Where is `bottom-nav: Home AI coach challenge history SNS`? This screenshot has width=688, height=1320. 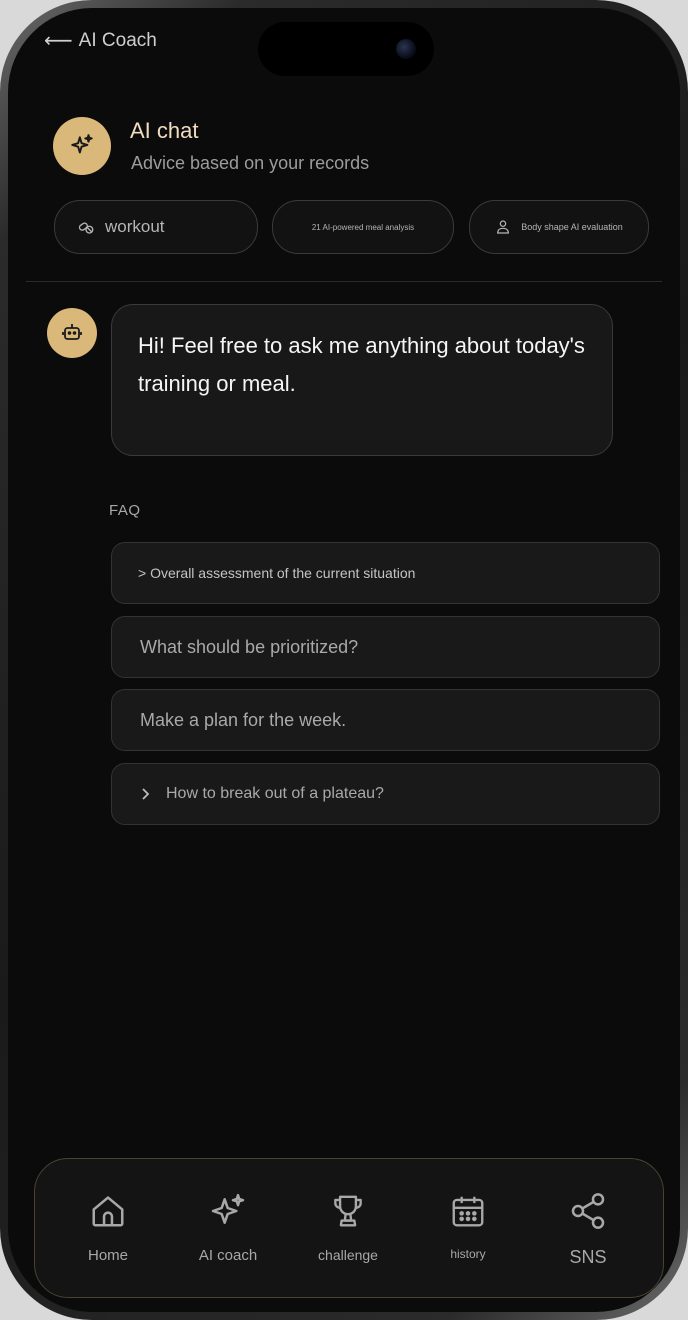
bottom-nav: Home AI coach challenge history SNS is located at coordinates (349, 1228).